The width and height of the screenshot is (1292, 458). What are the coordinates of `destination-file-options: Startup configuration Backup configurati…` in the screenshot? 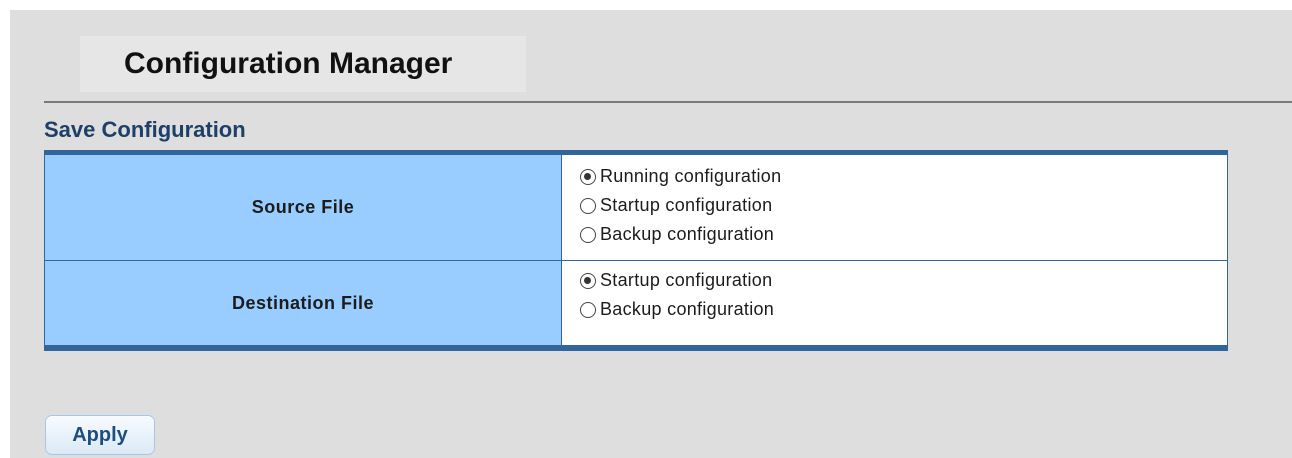 It's located at (894, 303).